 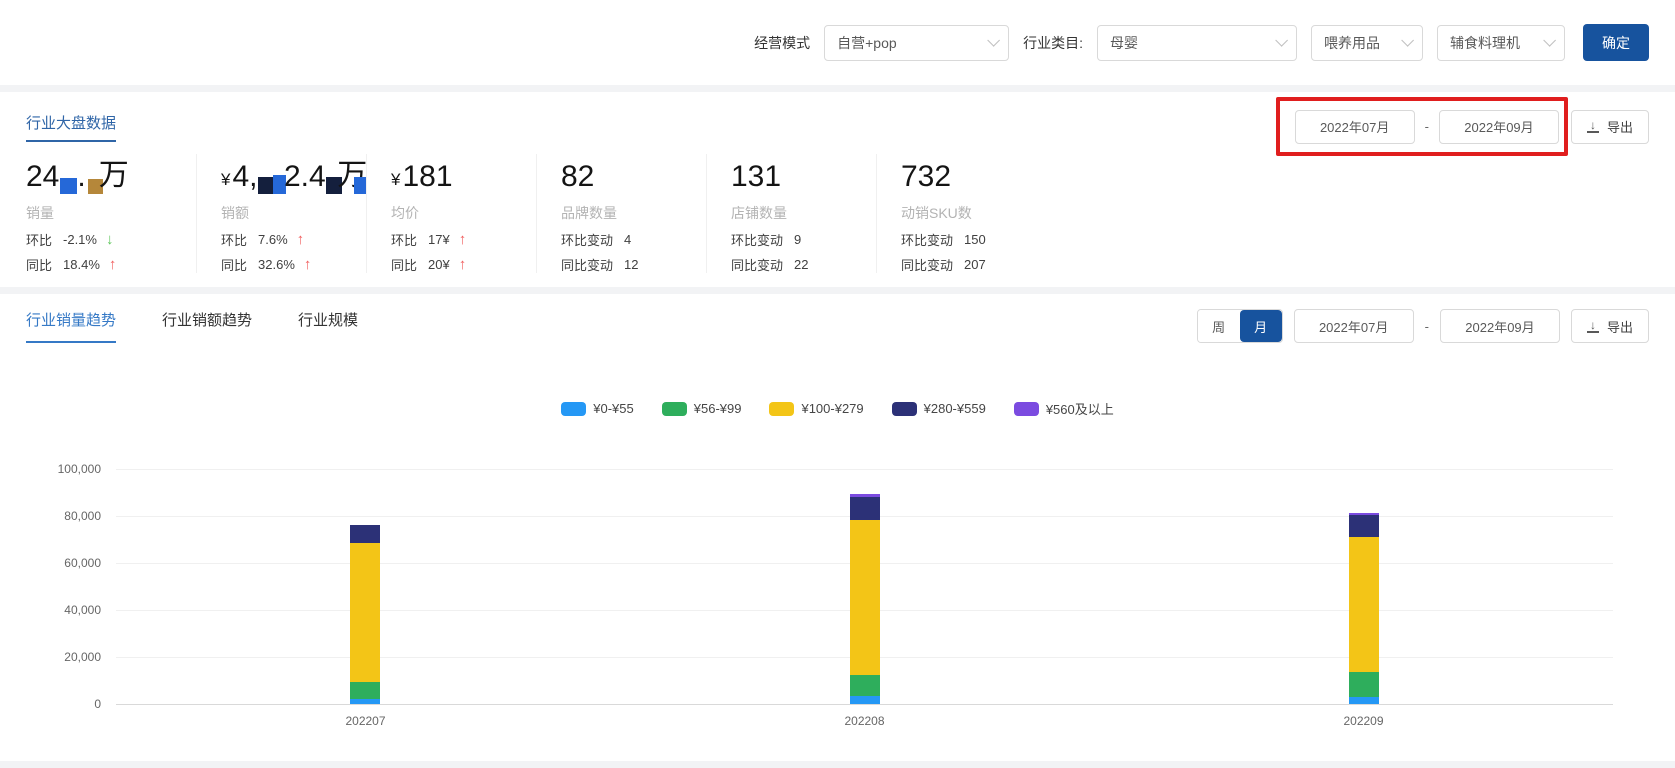 What do you see at coordinates (943, 240) in the screenshot?
I see `kpi-mom-row: 环比变动 150` at bounding box center [943, 240].